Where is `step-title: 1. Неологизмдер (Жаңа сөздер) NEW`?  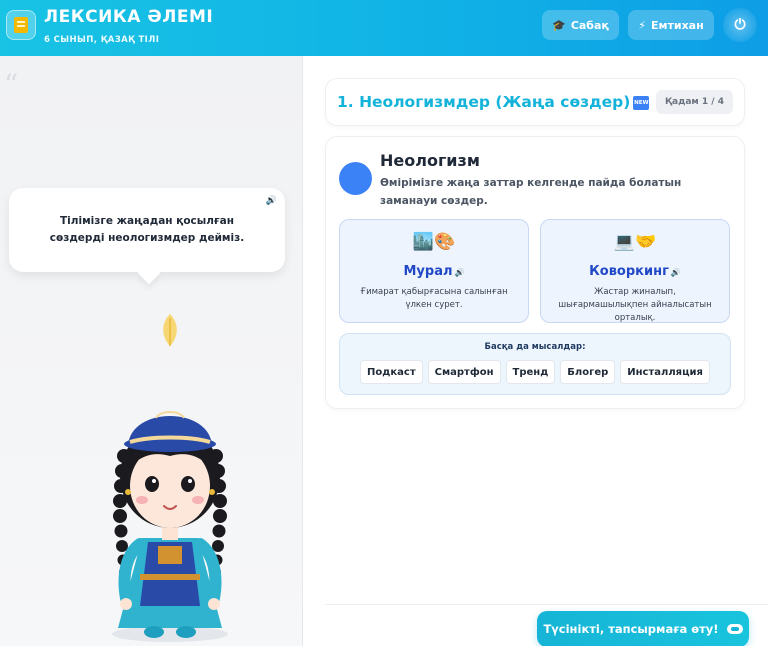 step-title: 1. Неологизмдер (Жаңа сөздер) NEW is located at coordinates (493, 102).